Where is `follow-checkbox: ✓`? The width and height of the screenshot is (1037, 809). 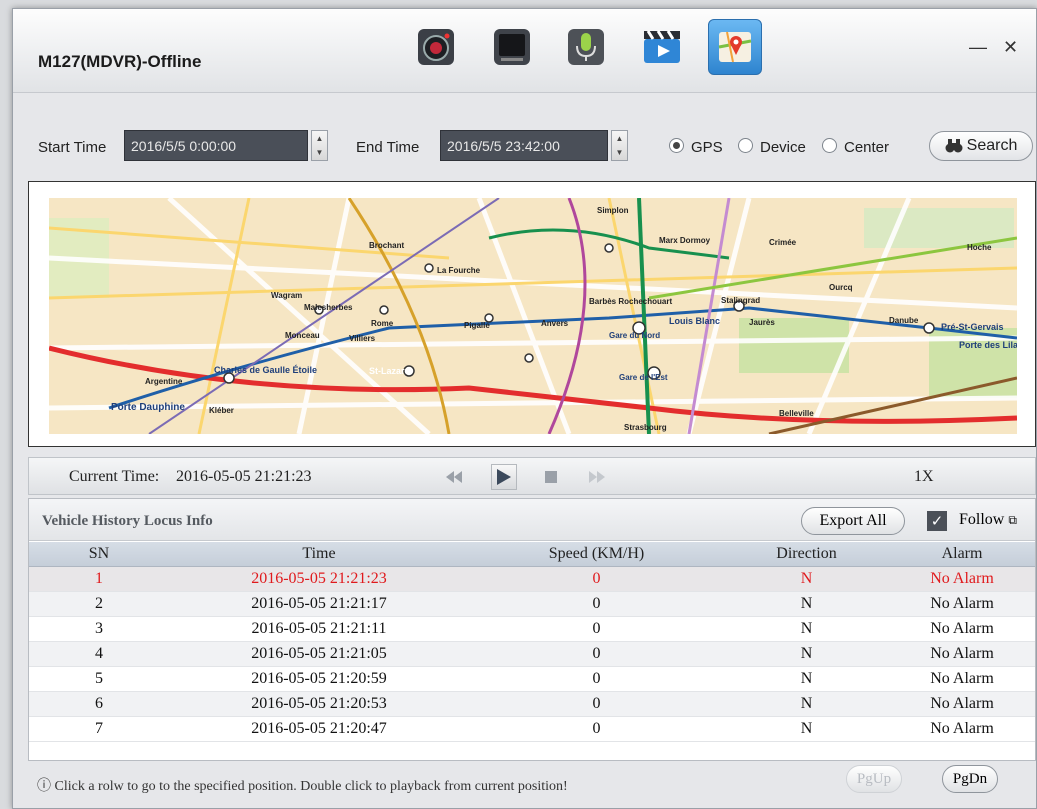 follow-checkbox: ✓ is located at coordinates (937, 521).